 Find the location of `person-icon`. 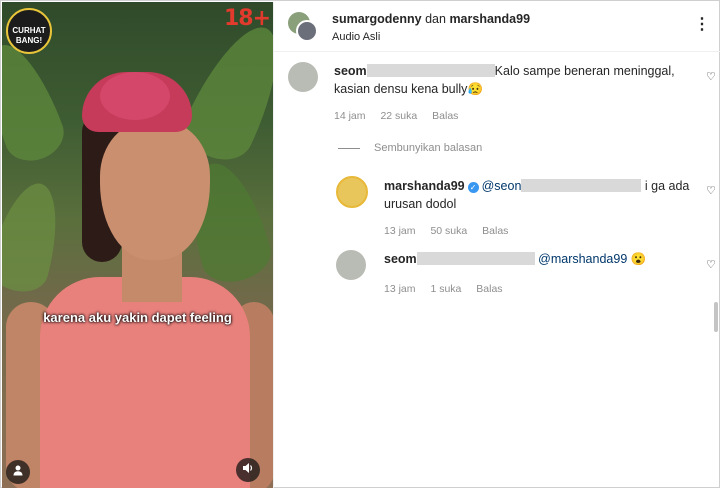

person-icon is located at coordinates (18, 472).